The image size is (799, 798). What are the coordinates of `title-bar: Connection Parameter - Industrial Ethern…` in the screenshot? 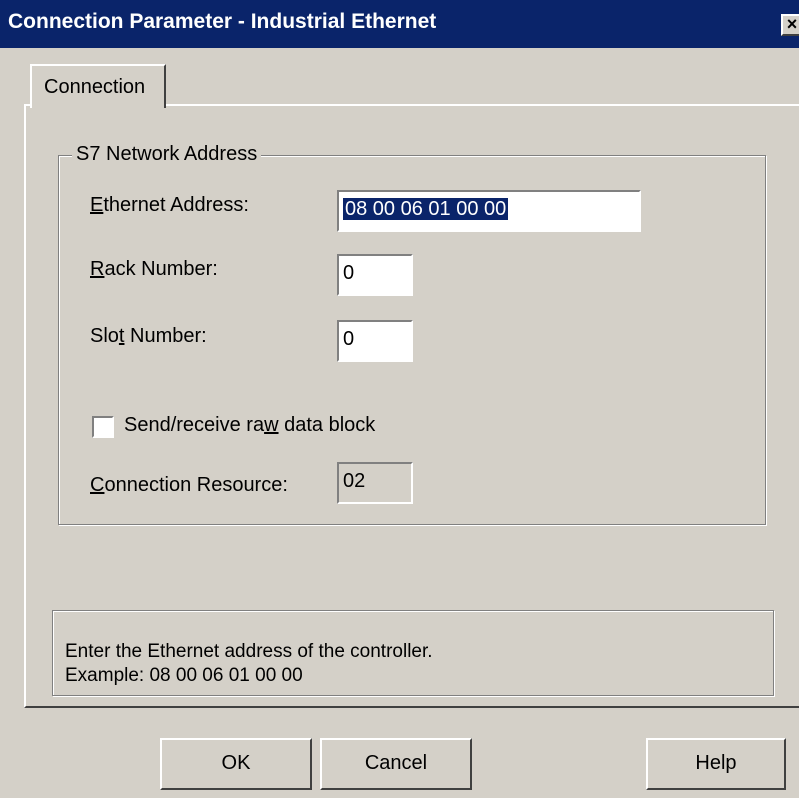 It's located at (399, 24).